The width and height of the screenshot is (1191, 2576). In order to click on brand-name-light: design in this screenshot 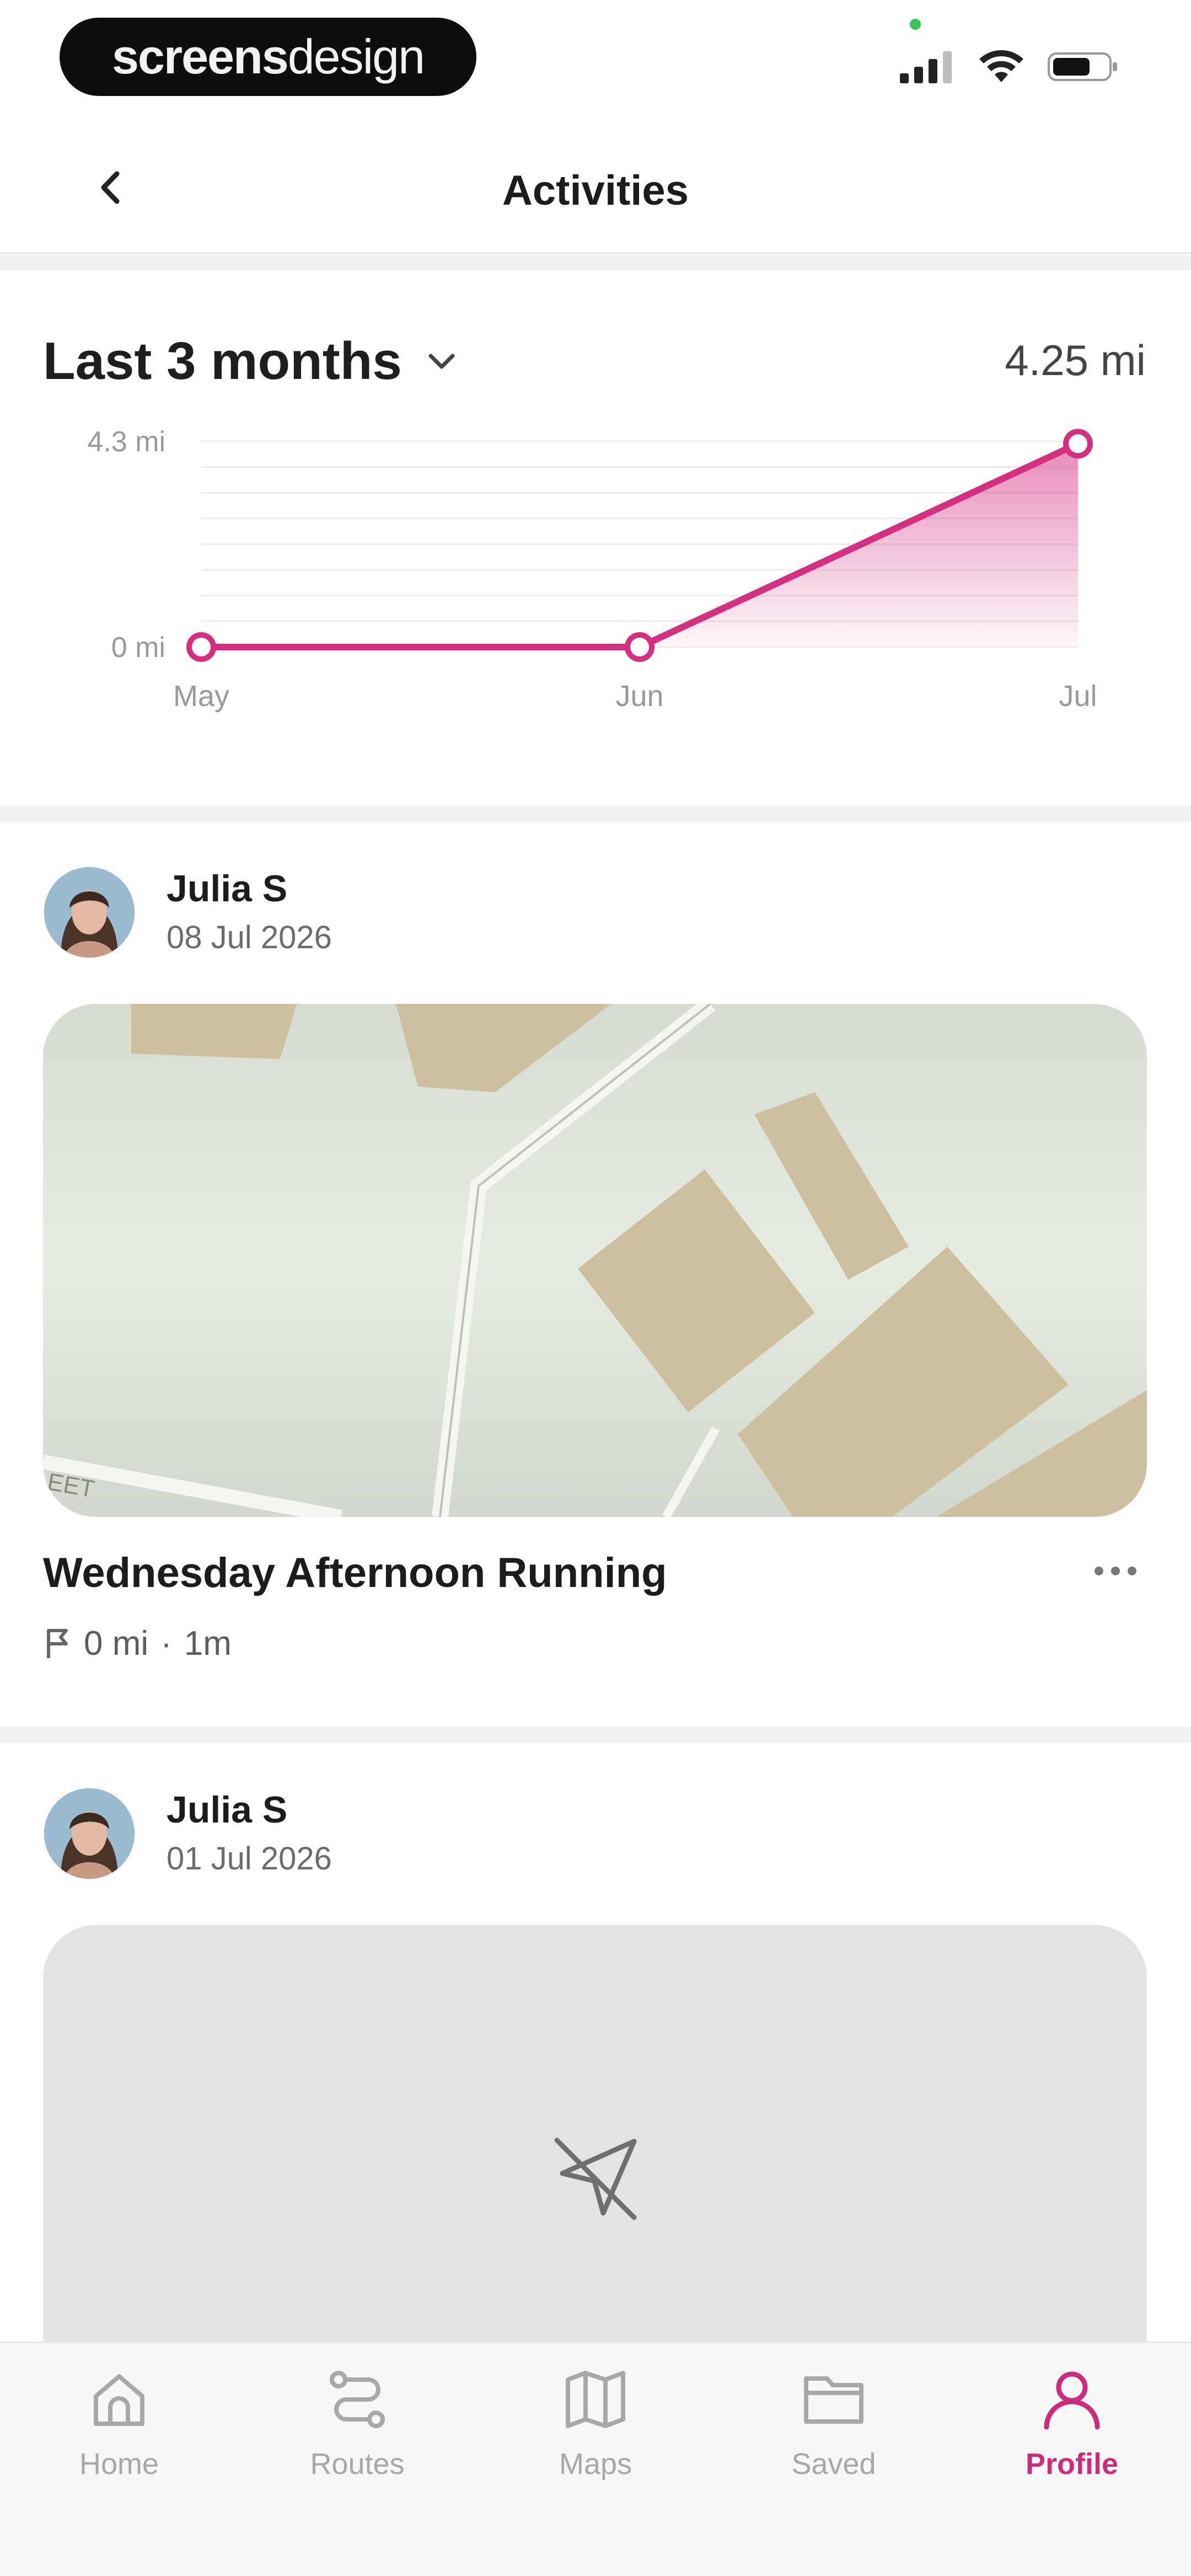, I will do `click(356, 56)`.